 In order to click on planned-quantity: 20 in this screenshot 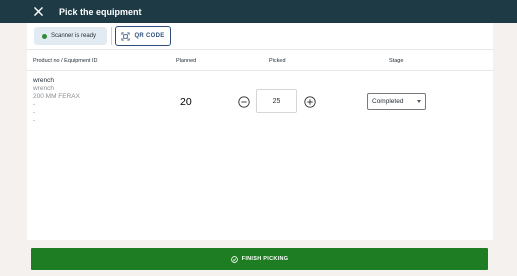, I will do `click(186, 102)`.